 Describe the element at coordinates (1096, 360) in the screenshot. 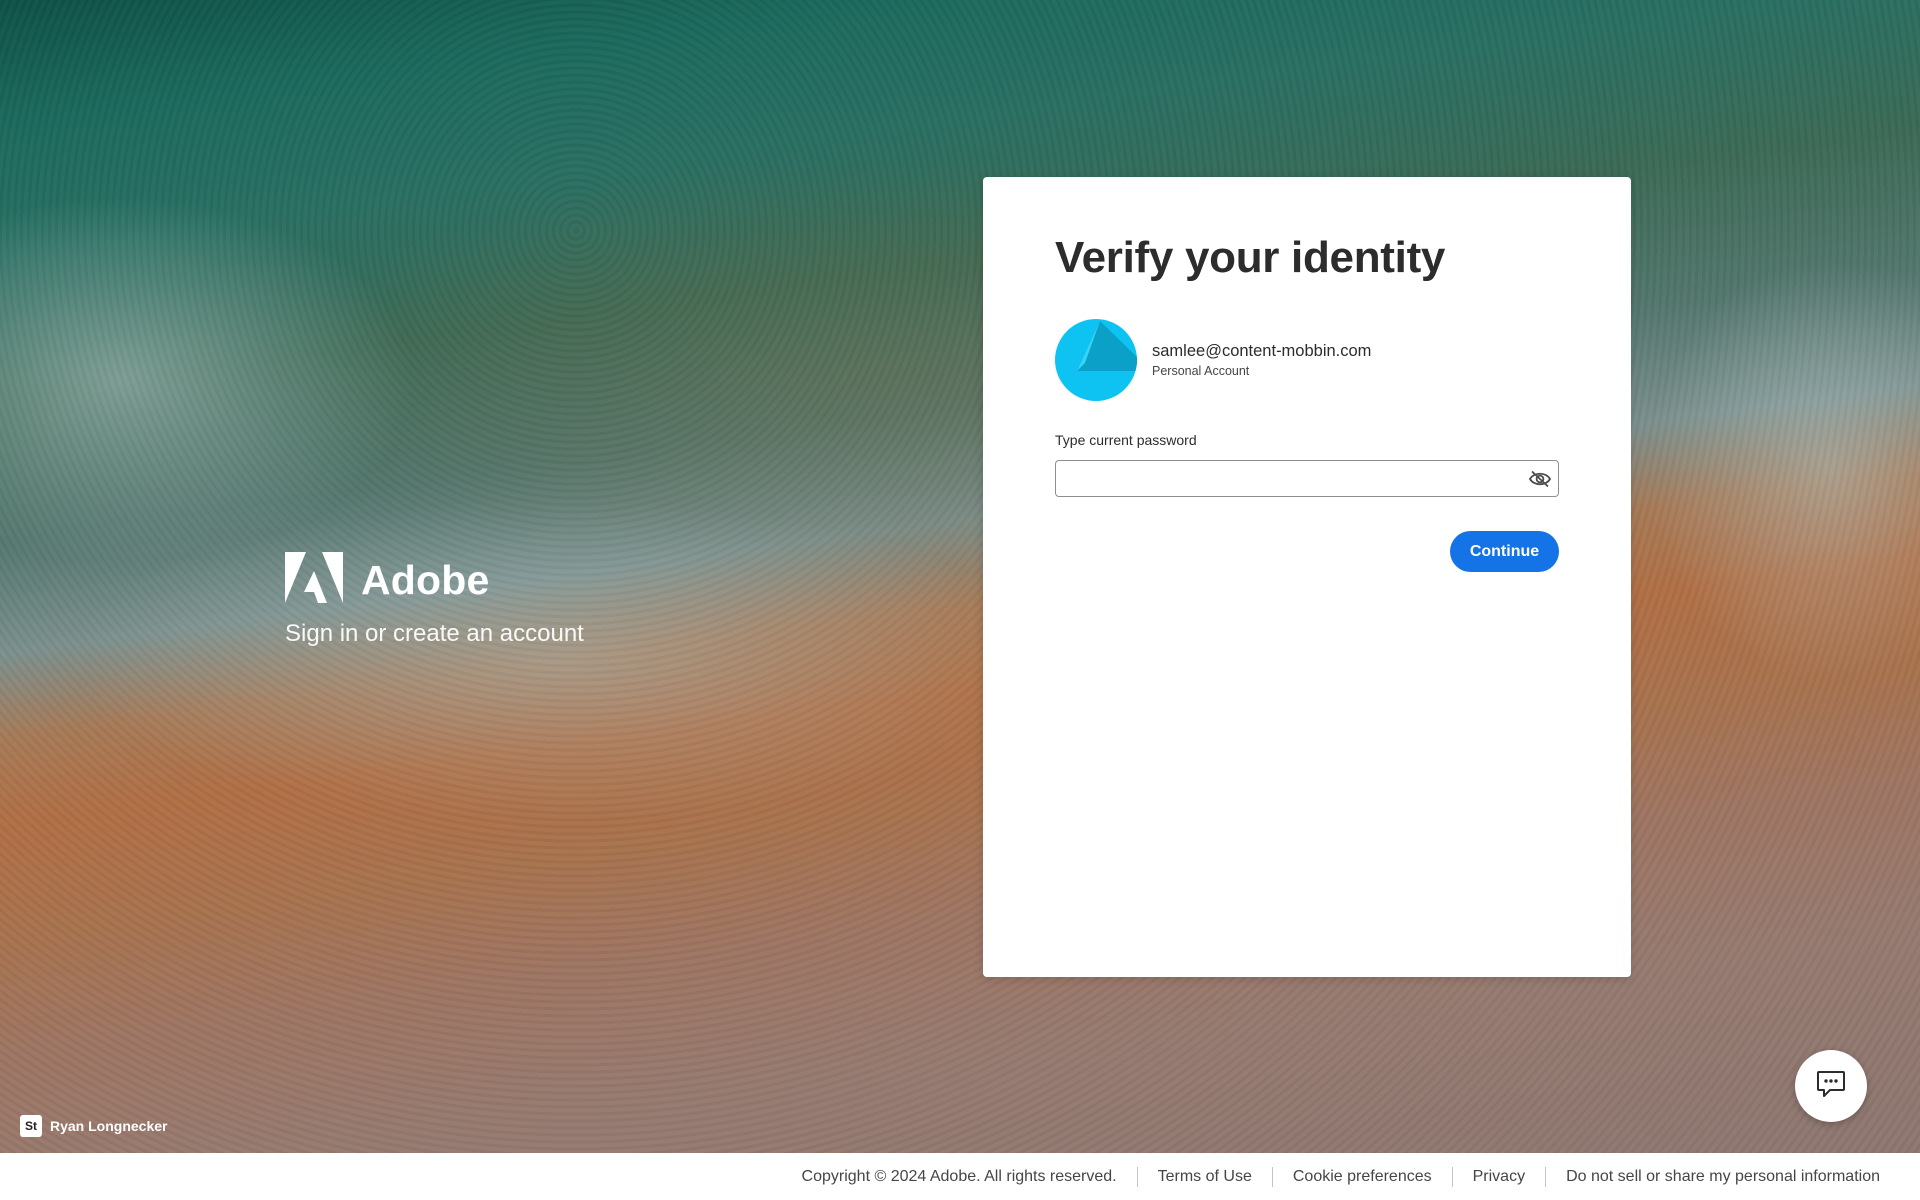

I see `avatar` at that location.